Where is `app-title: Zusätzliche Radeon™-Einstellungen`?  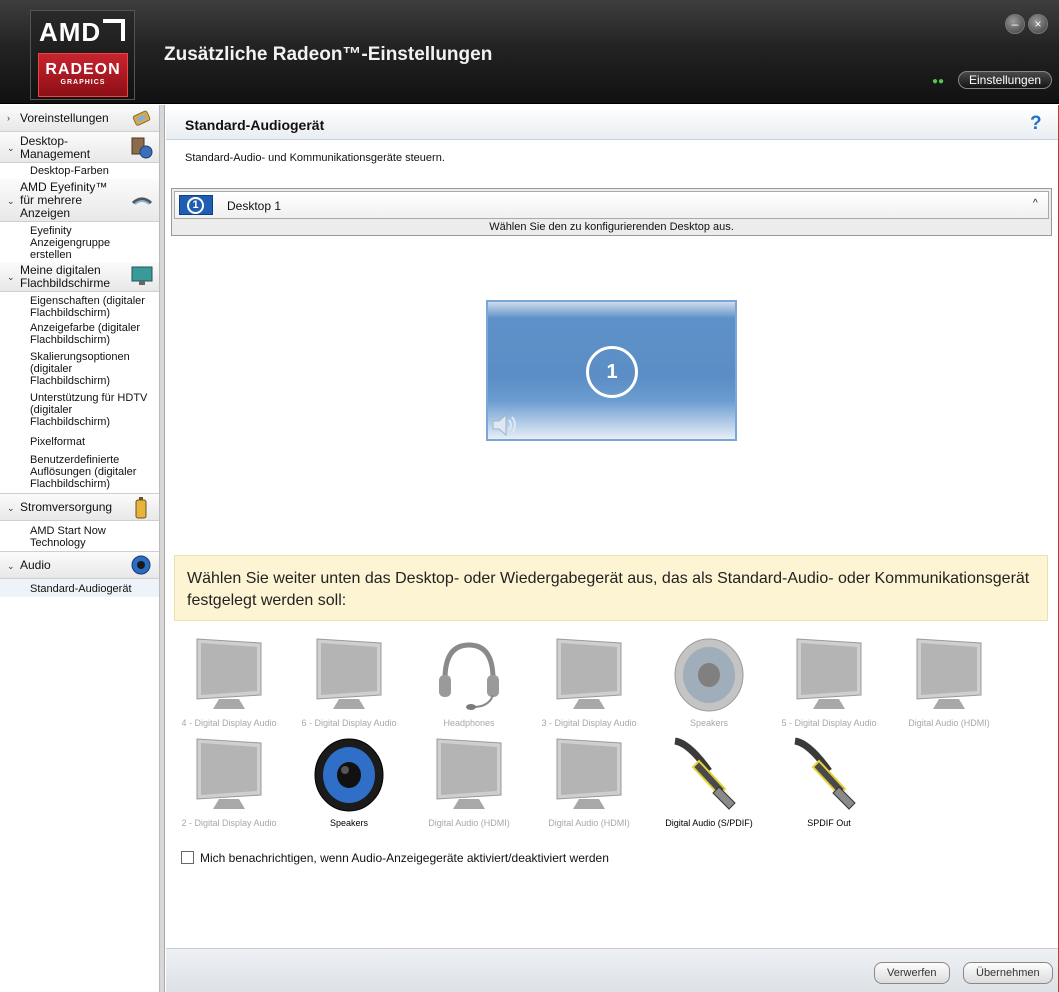 app-title: Zusätzliche Radeon™-Einstellungen is located at coordinates (328, 54).